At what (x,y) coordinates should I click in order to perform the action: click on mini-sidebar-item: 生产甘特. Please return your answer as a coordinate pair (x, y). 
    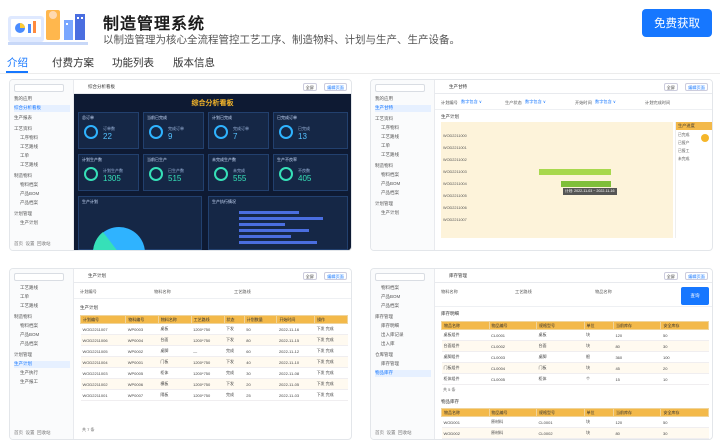
    Looking at the image, I should click on (403, 108).